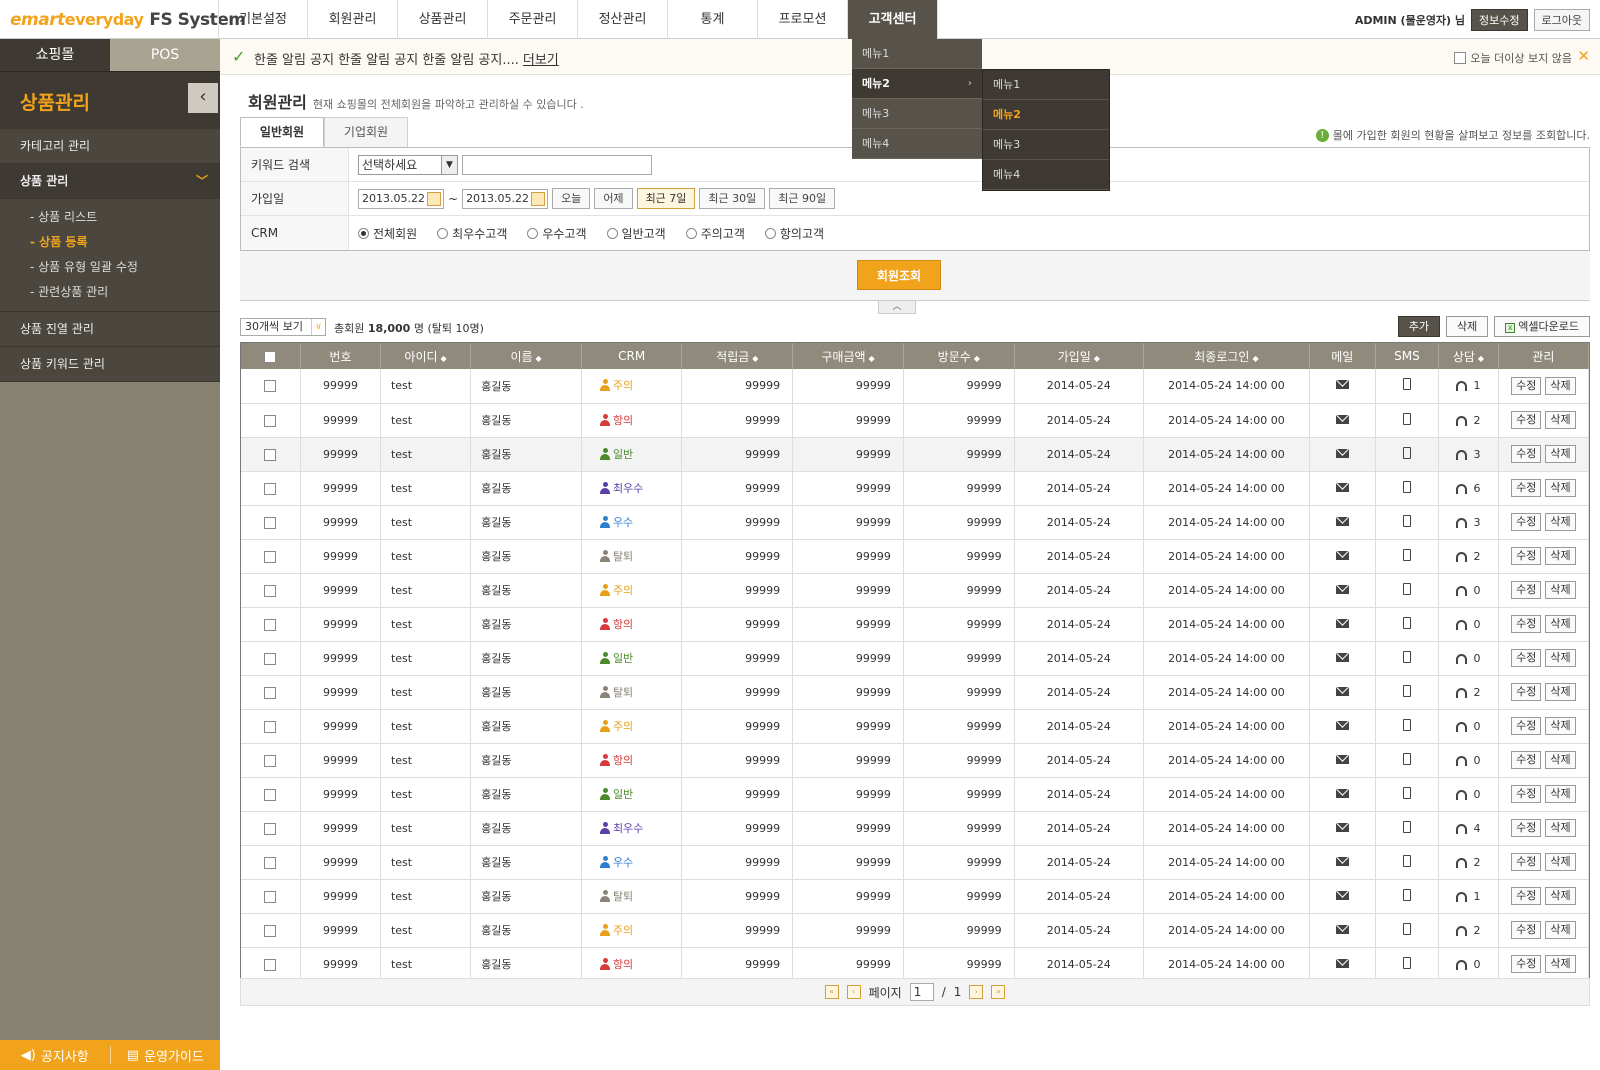 Image resolution: width=1600 pixels, height=1070 pixels. I want to click on close-icon: ✕, so click(1583, 56).